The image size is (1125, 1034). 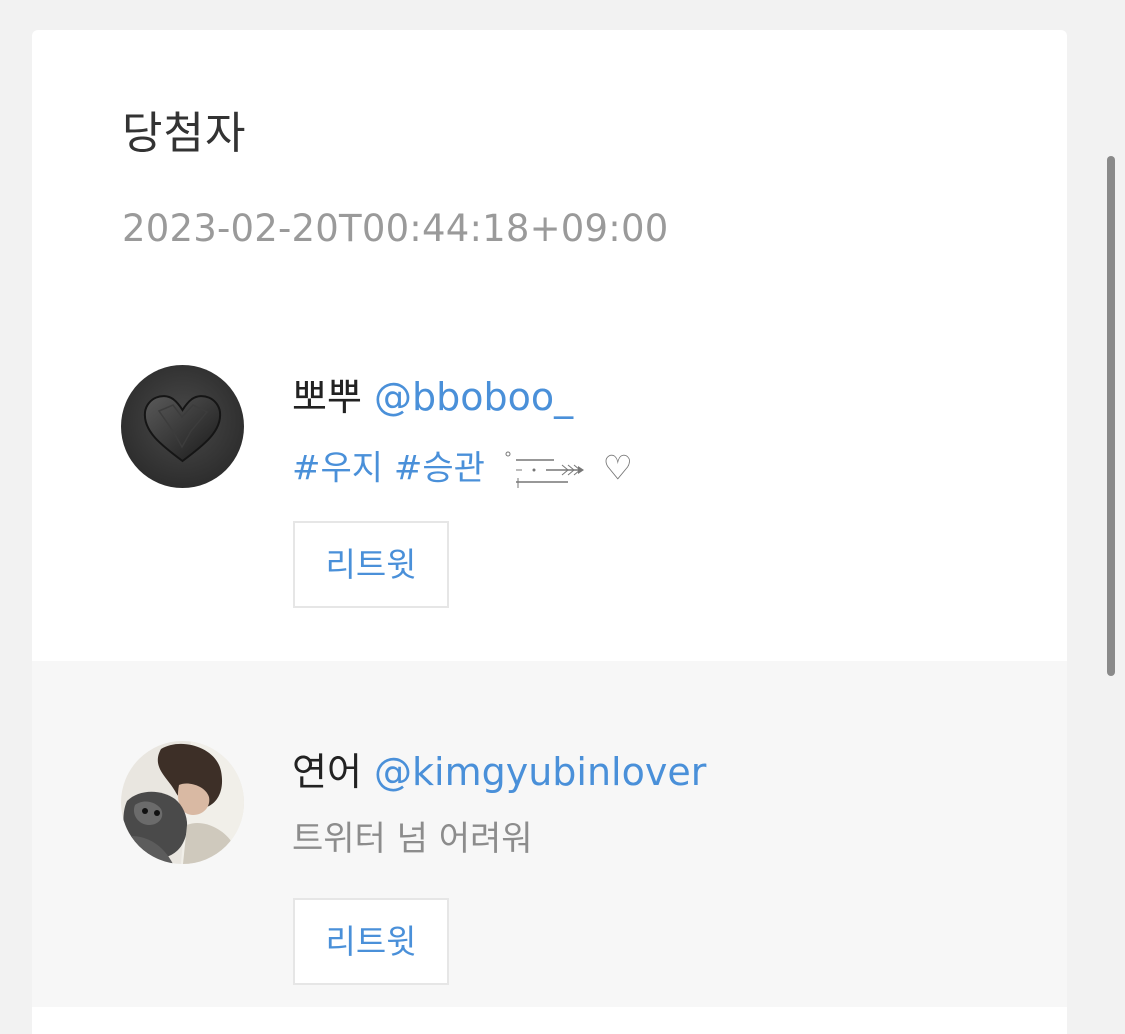 I want to click on winner-name-line: 뽀뿌 @bboboo_, so click(x=432, y=397).